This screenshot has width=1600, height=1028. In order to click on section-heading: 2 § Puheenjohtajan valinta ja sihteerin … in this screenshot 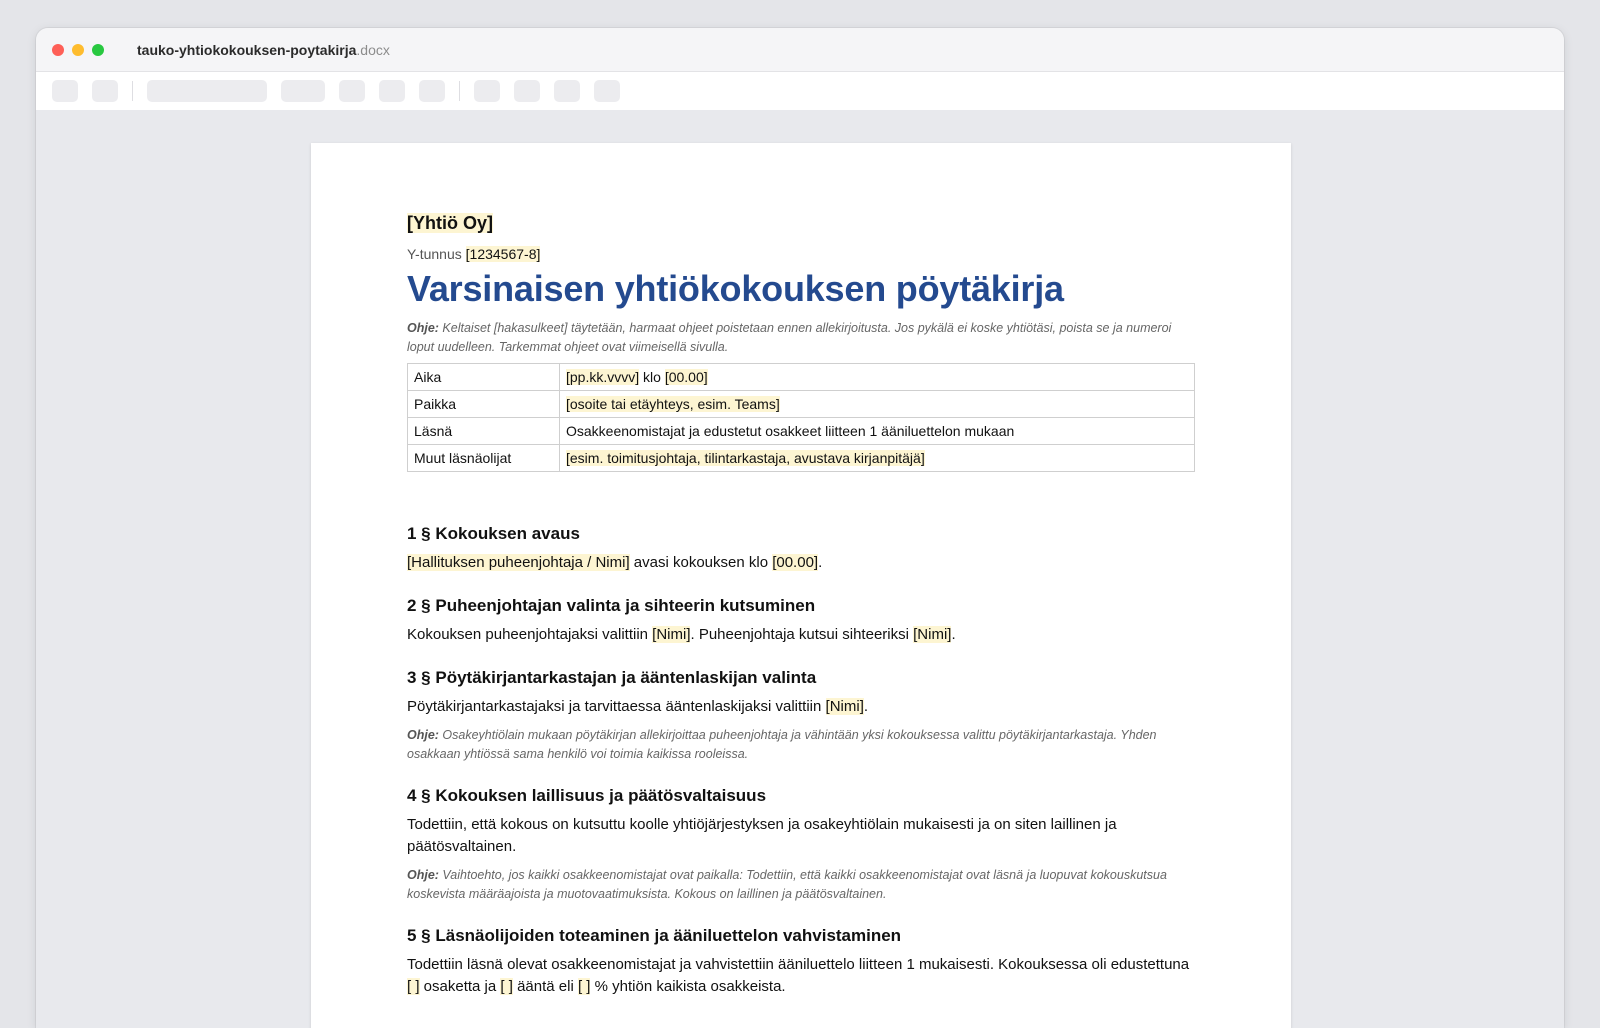, I will do `click(611, 605)`.